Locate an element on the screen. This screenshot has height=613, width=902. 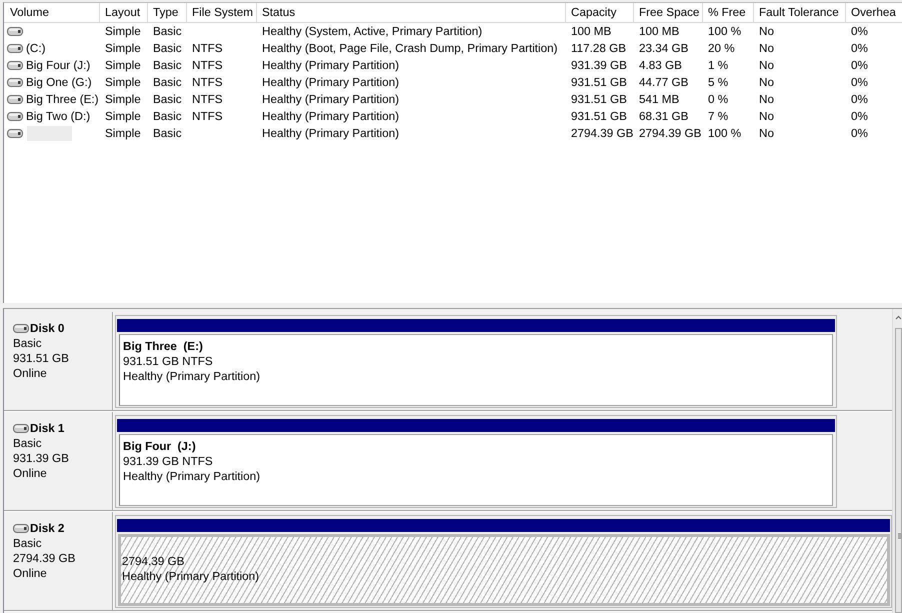
table-cell-text: Healthy (System, Active, Primary Partition) is located at coordinates (372, 32).